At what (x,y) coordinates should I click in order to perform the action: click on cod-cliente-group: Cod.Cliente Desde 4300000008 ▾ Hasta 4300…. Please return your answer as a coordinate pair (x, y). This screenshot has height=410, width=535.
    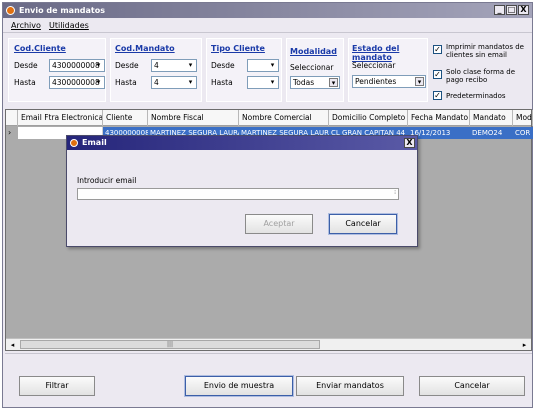
    Looking at the image, I should click on (57, 70).